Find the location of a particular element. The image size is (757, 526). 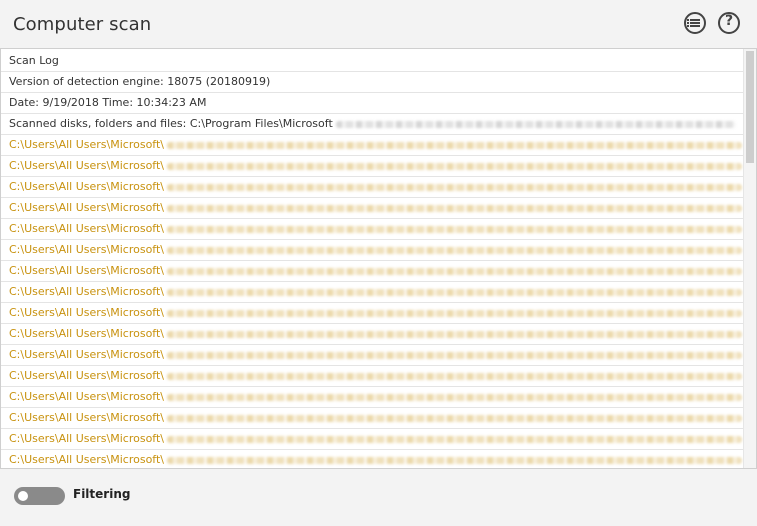

list-view-button is located at coordinates (695, 23).